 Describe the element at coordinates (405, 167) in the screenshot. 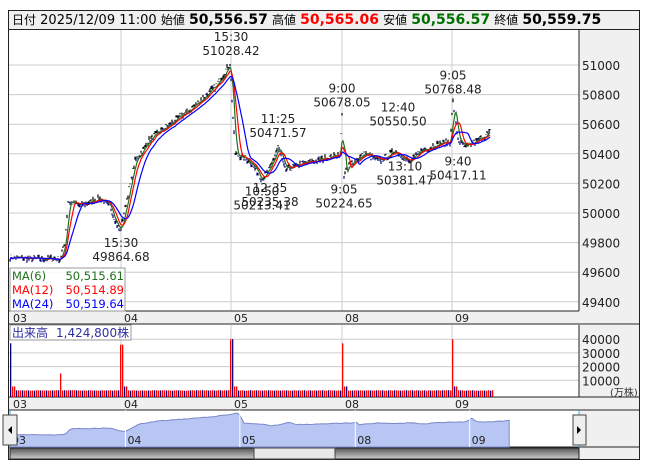

I see `annotation-time: 13:10` at that location.